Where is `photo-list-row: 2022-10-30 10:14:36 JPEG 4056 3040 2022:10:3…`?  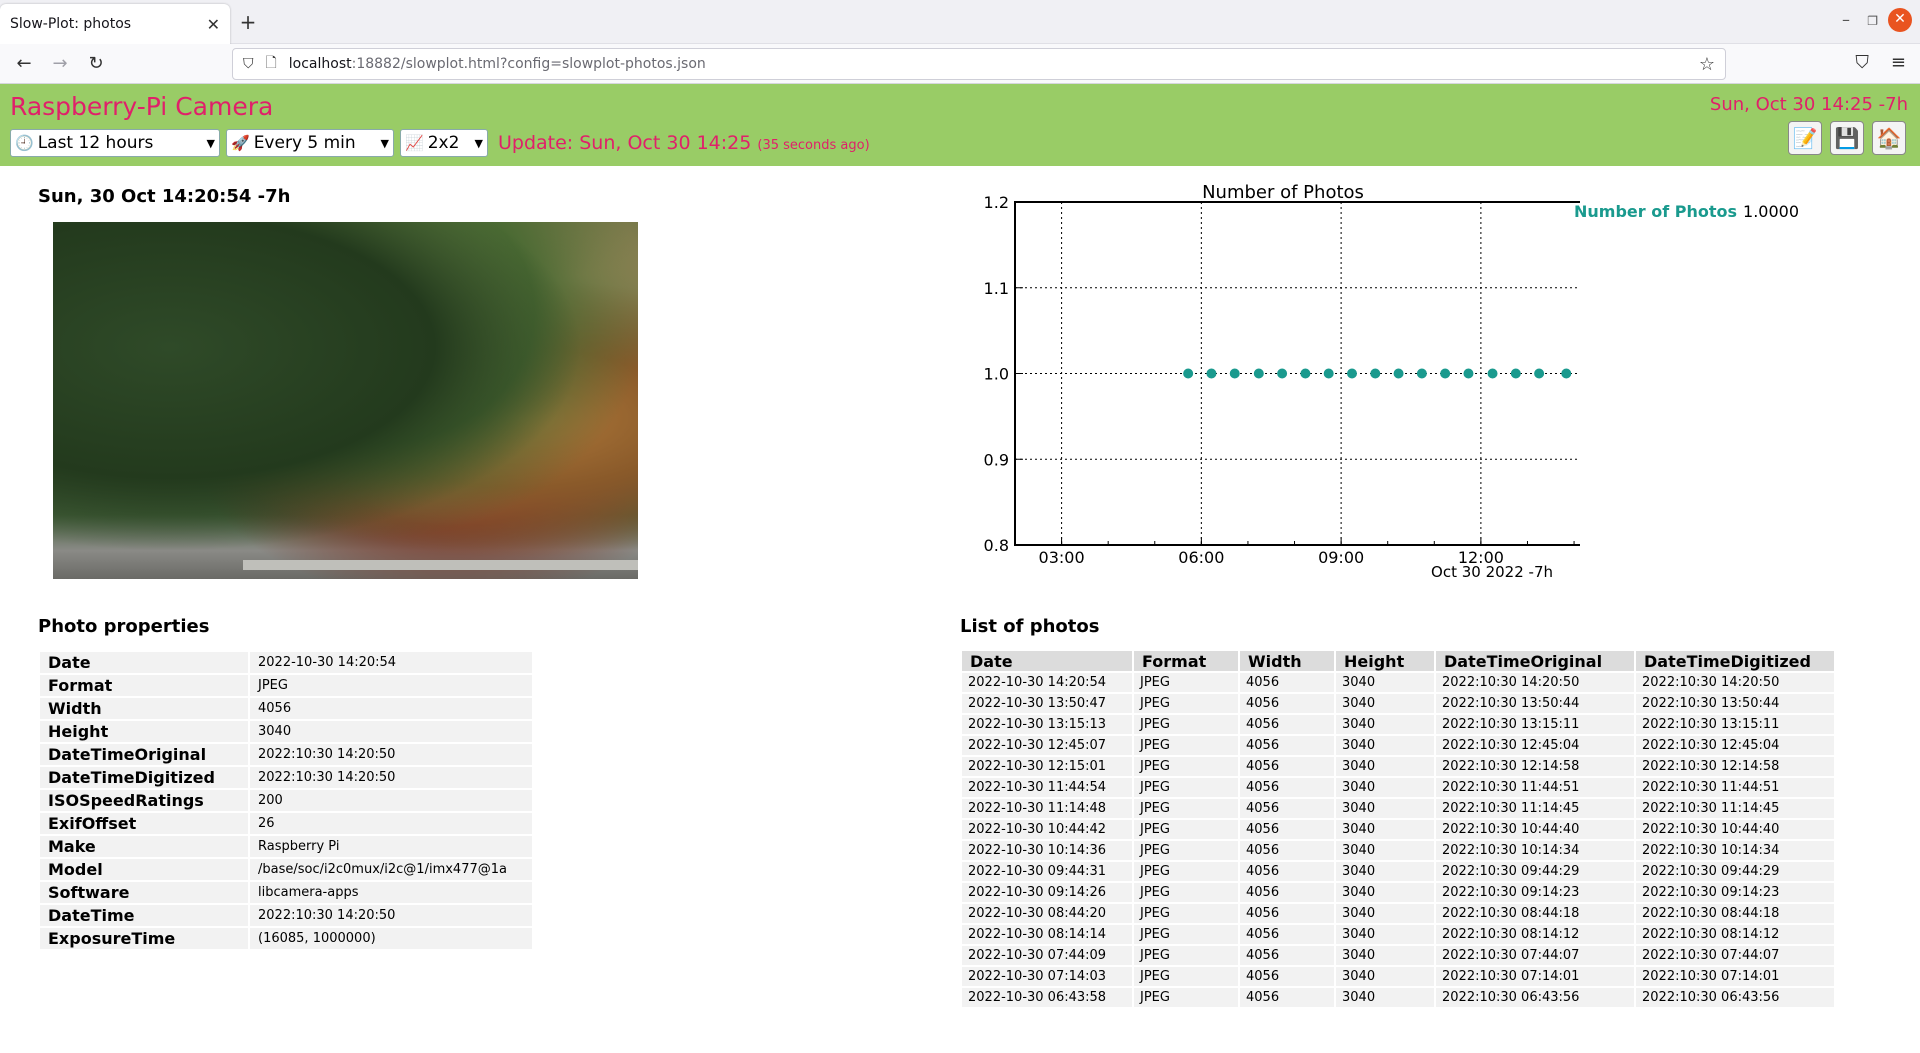 photo-list-row: 2022-10-30 10:14:36 JPEG 4056 3040 2022:10:3… is located at coordinates (1398, 850).